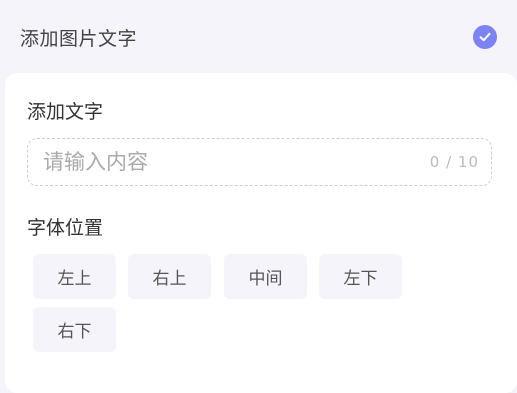 Image resolution: width=517 pixels, height=393 pixels. What do you see at coordinates (74, 329) in the screenshot?
I see `position-bottom-right-button: 右下` at bounding box center [74, 329].